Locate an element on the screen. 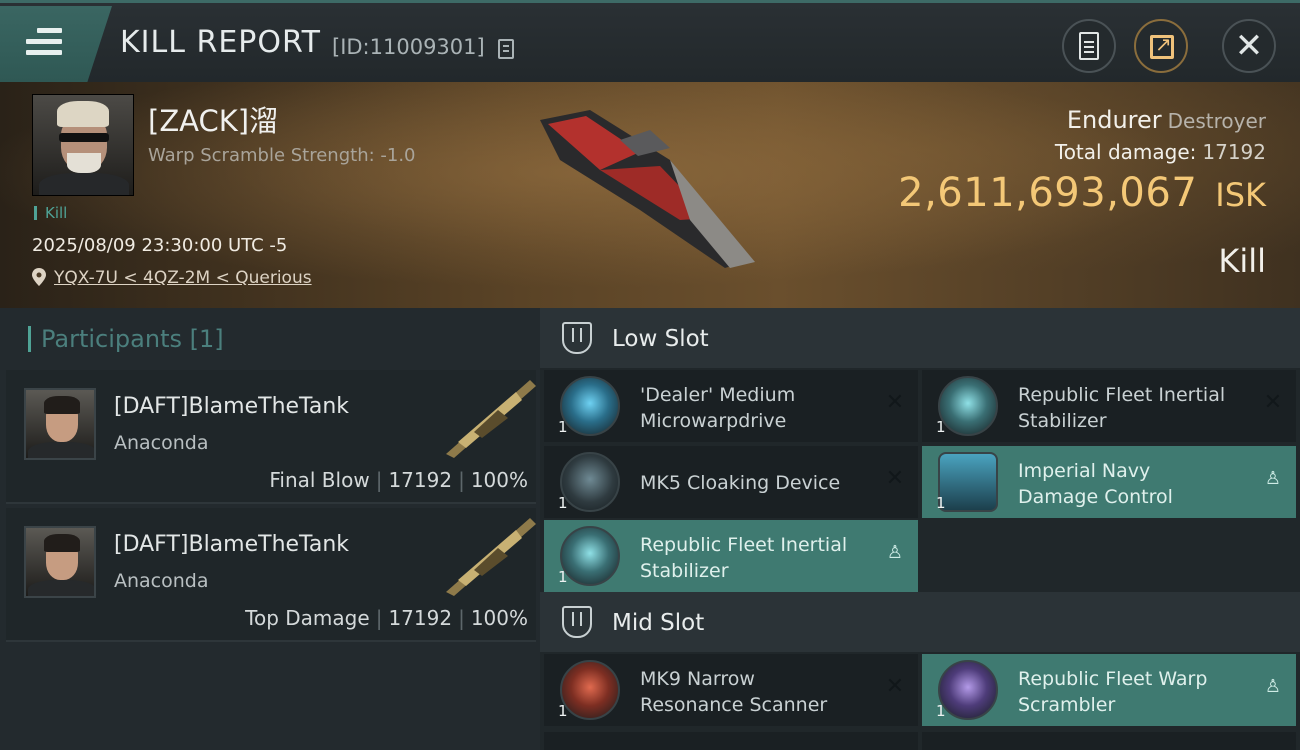  module-item: 1 Imperial Navy Damage Control ♙ is located at coordinates (1109, 482).